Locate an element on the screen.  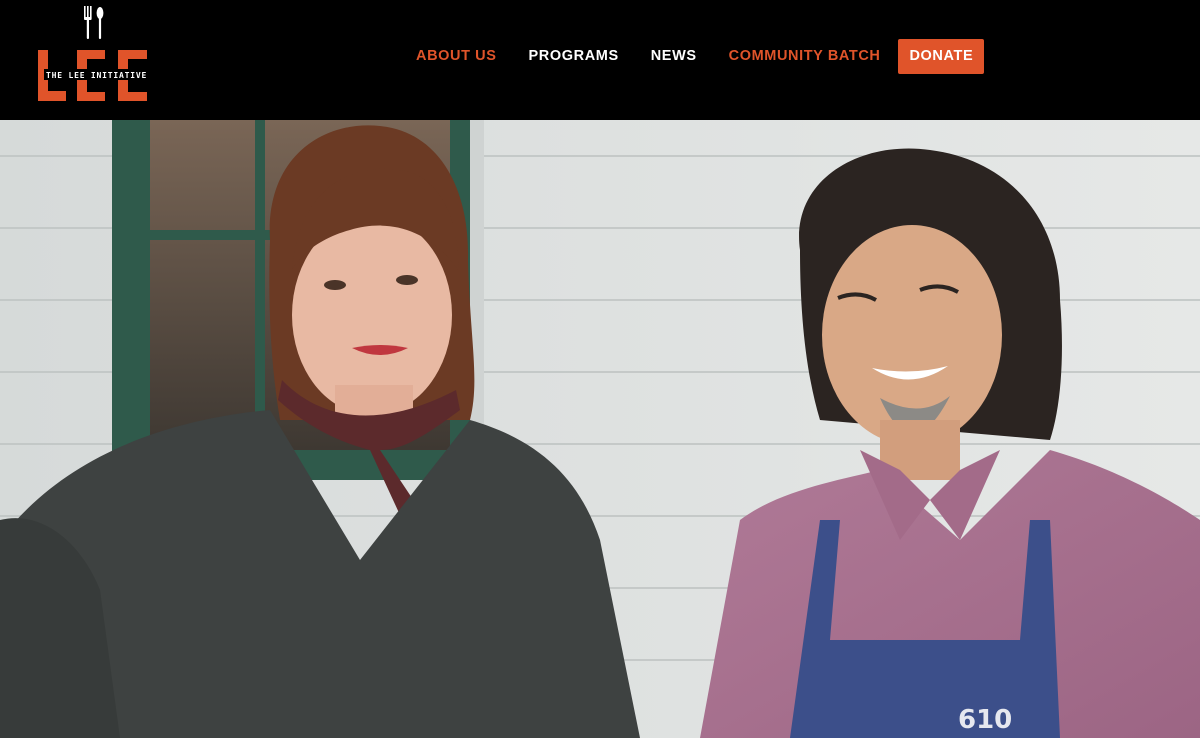
logo-tagline: THE LEE INITIATIVE is located at coordinates (97, 75).